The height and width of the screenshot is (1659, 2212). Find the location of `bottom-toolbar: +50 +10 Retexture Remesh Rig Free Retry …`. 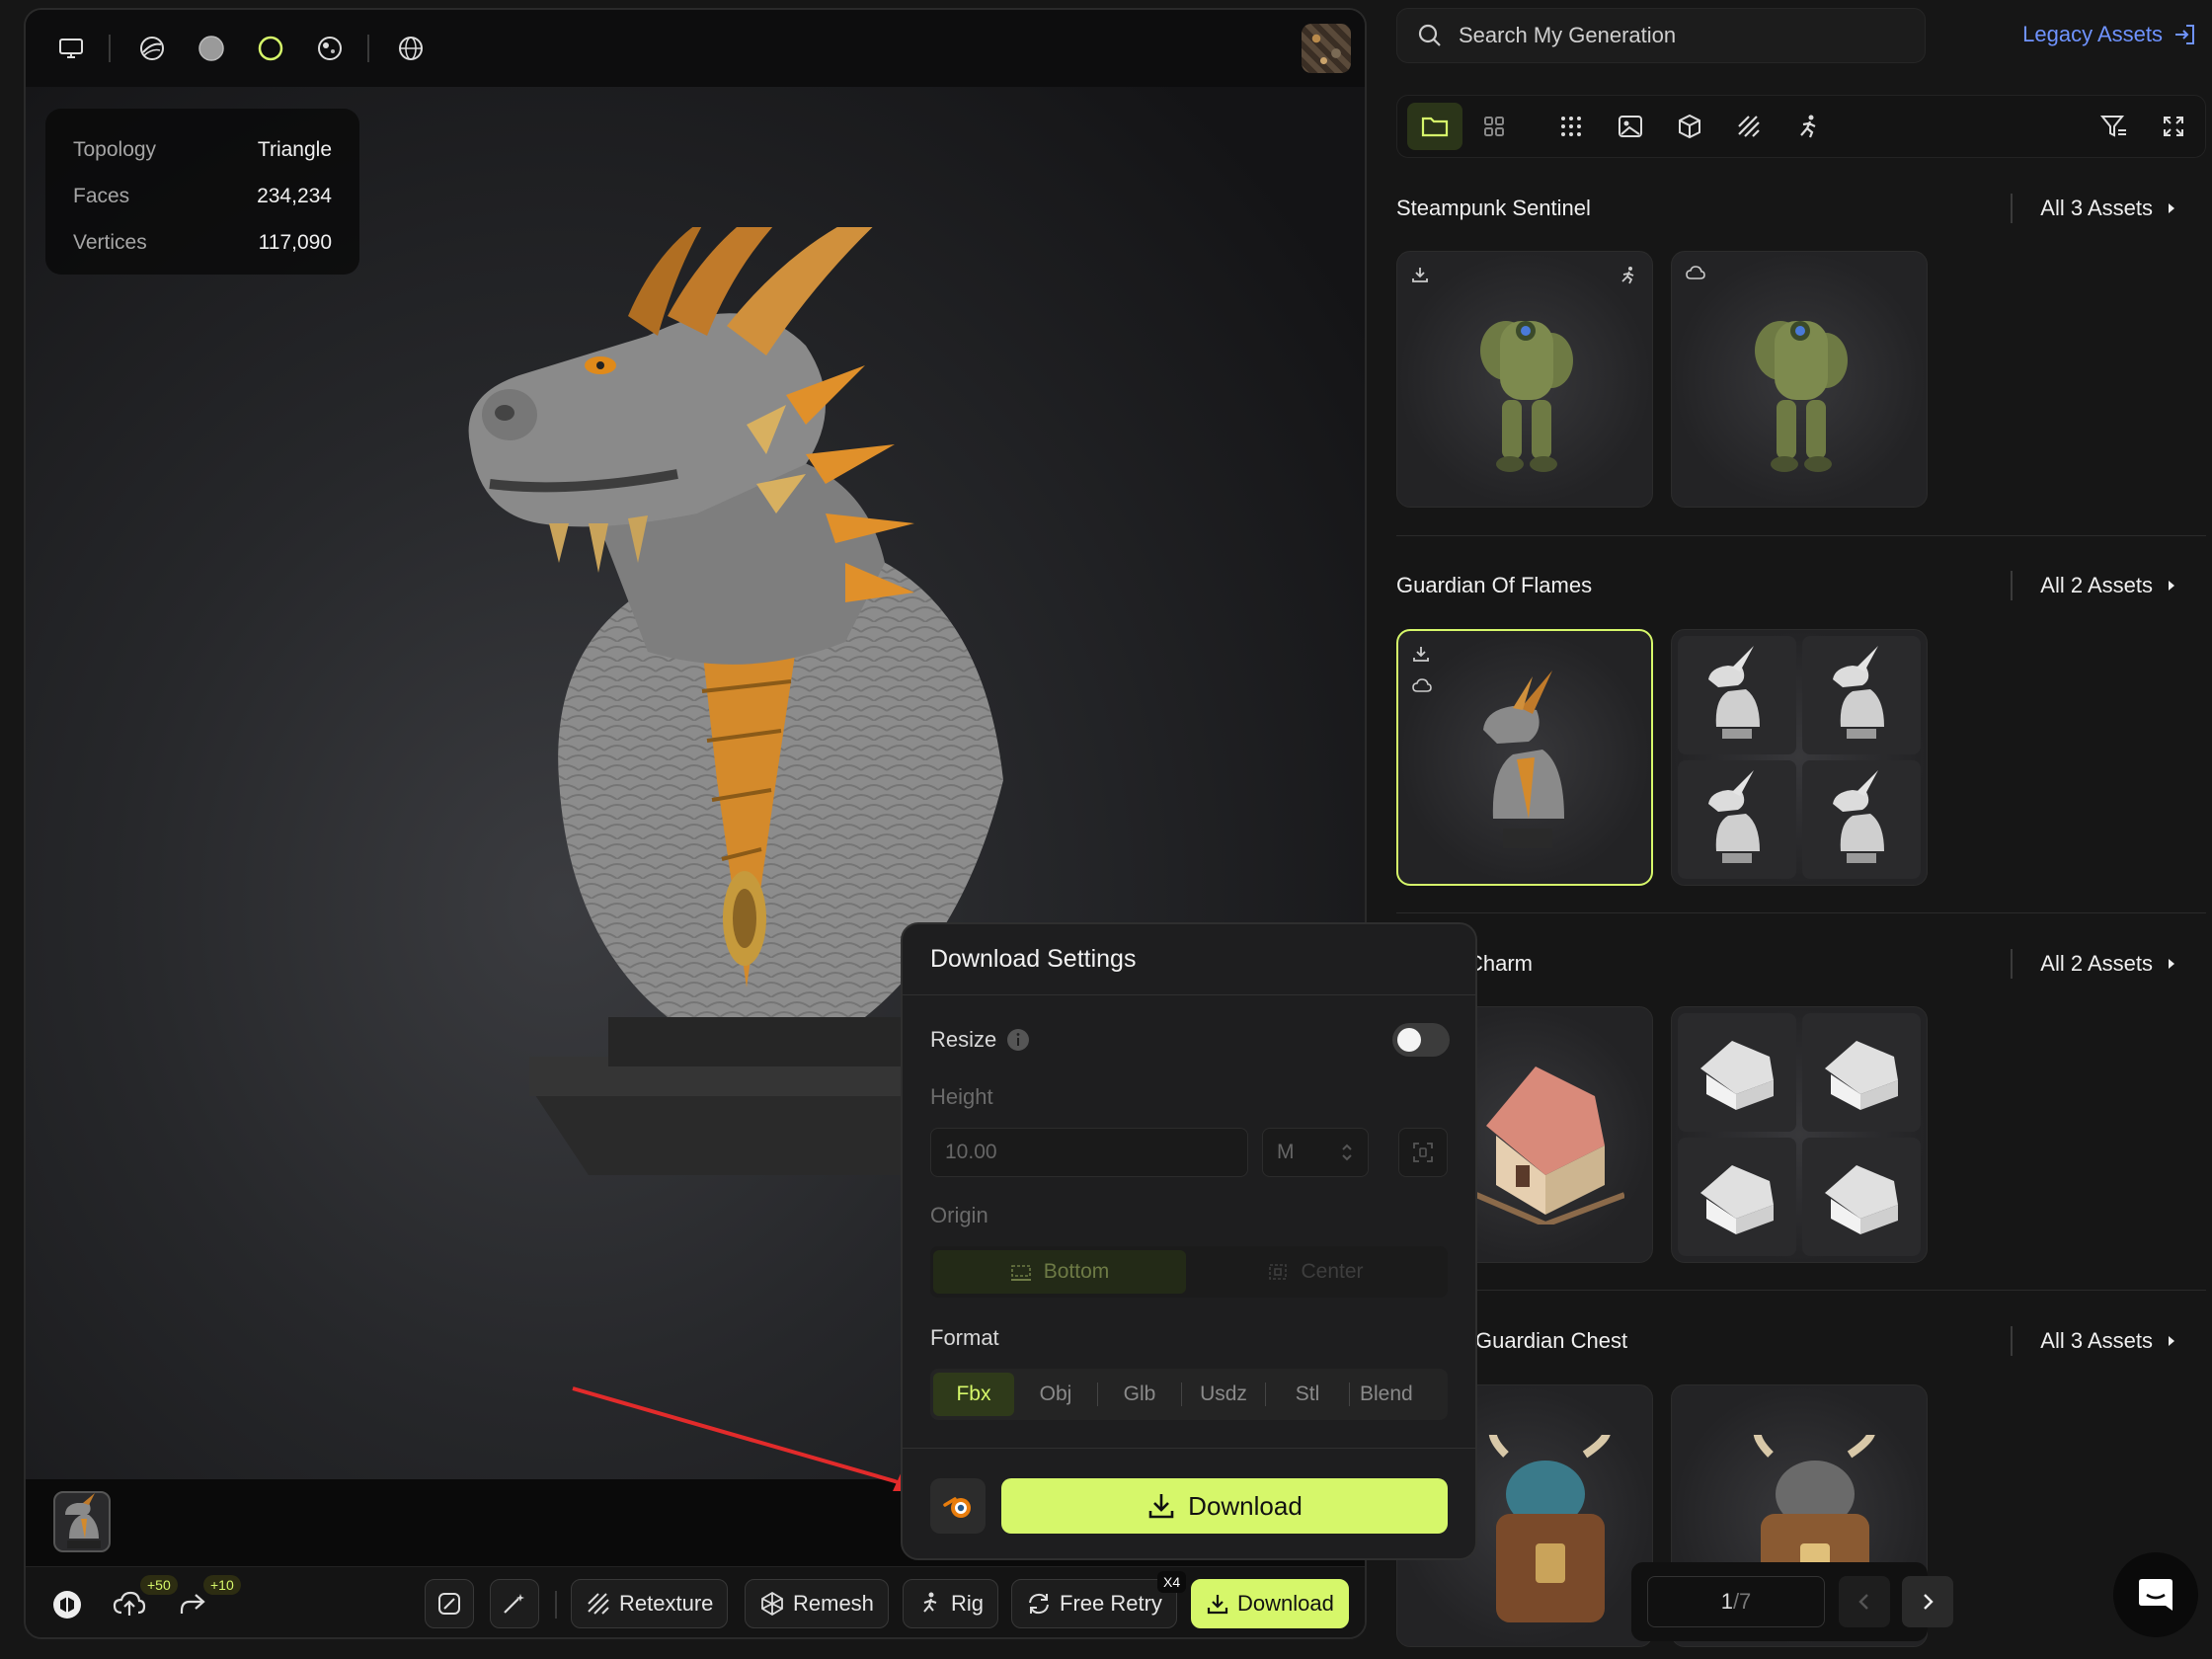

bottom-toolbar: +50 +10 Retexture Remesh Rig Free Retry … is located at coordinates (695, 1602).